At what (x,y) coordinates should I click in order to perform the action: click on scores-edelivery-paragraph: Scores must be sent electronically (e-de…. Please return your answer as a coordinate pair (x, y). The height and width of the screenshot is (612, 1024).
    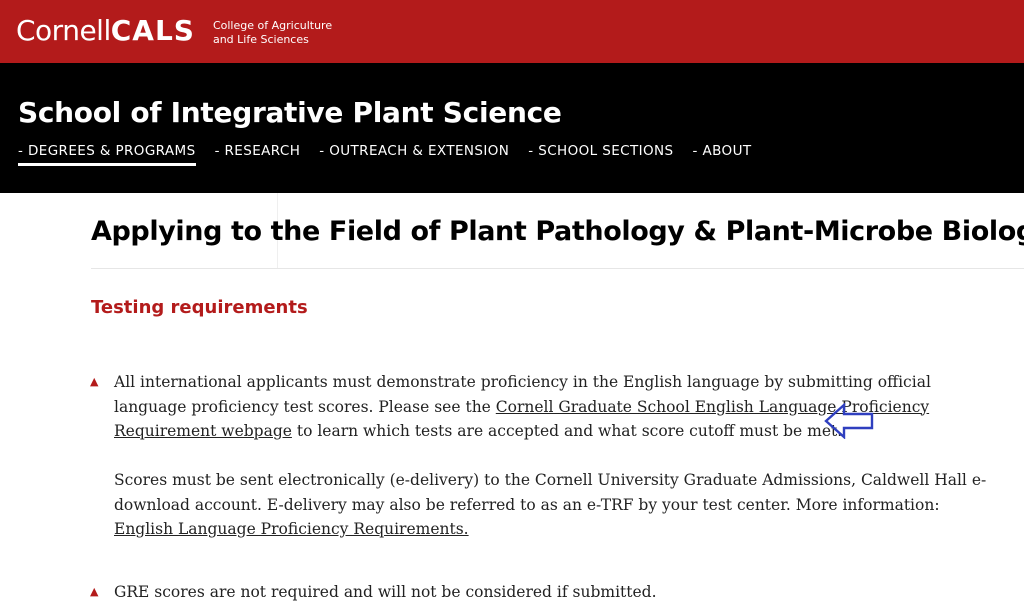
    Looking at the image, I should click on (551, 505).